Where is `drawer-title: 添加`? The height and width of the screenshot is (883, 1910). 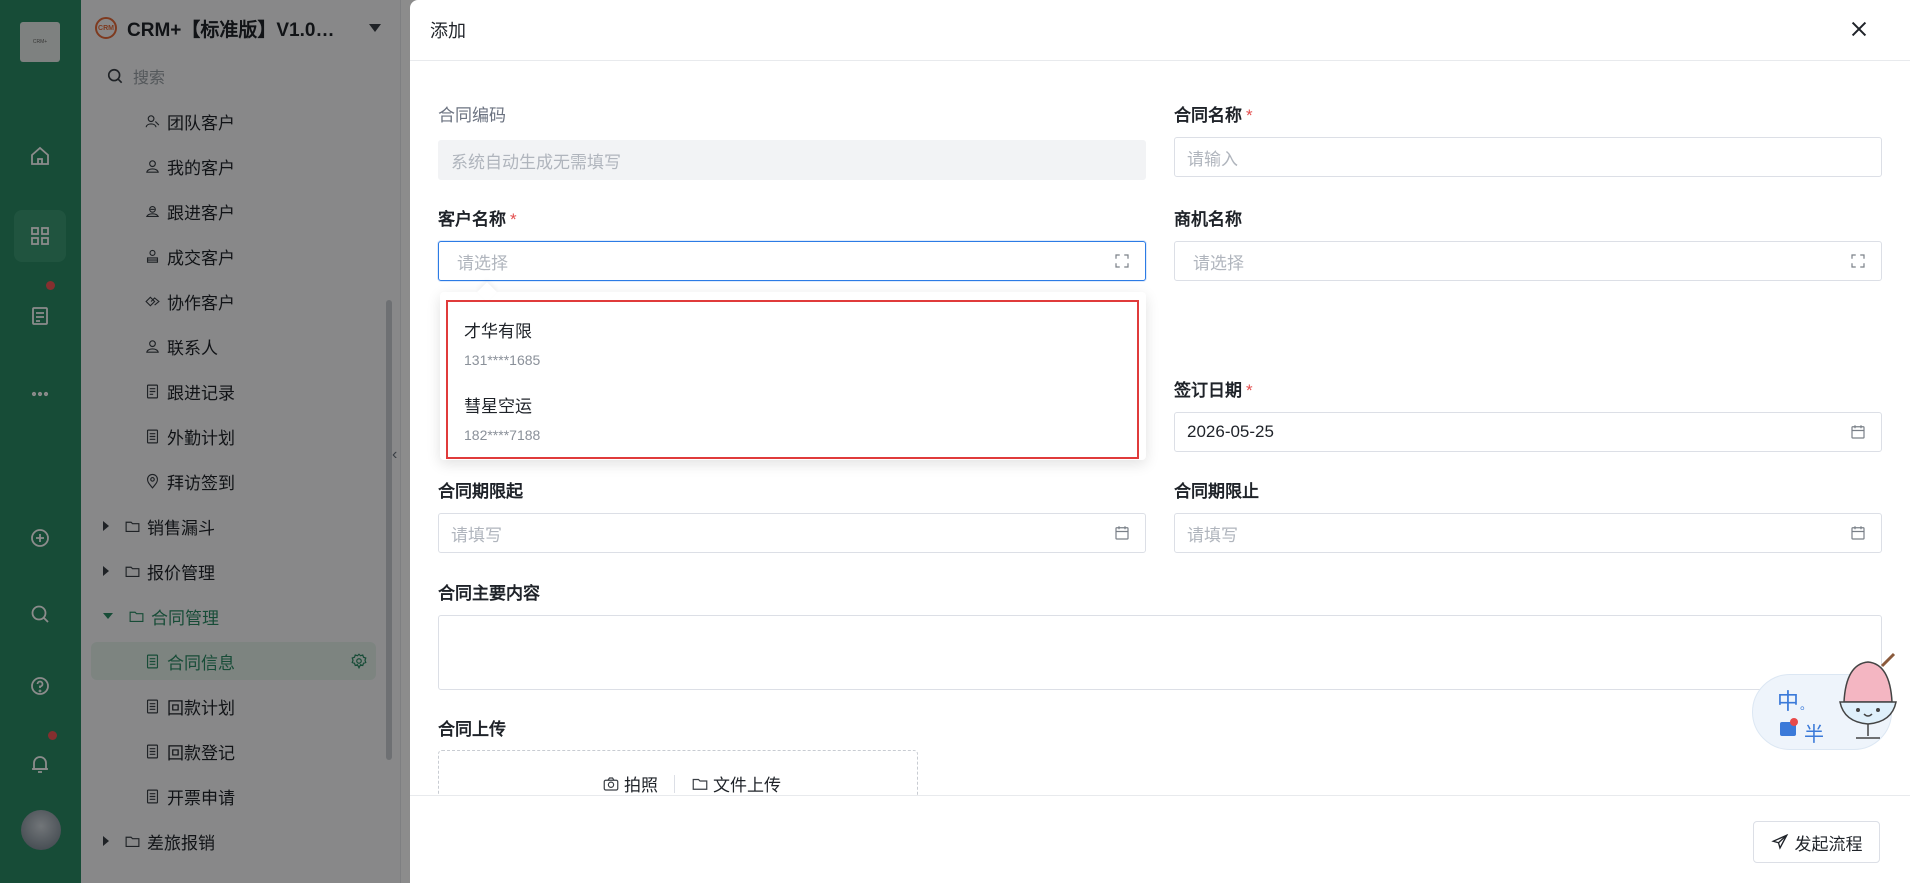 drawer-title: 添加 is located at coordinates (448, 31).